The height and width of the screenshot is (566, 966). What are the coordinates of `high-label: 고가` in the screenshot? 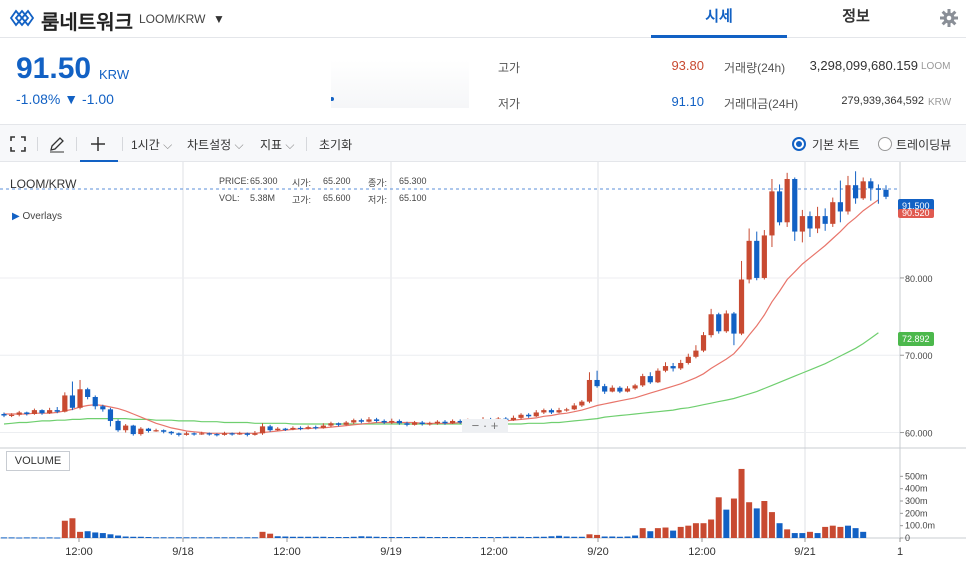 It's located at (509, 68).